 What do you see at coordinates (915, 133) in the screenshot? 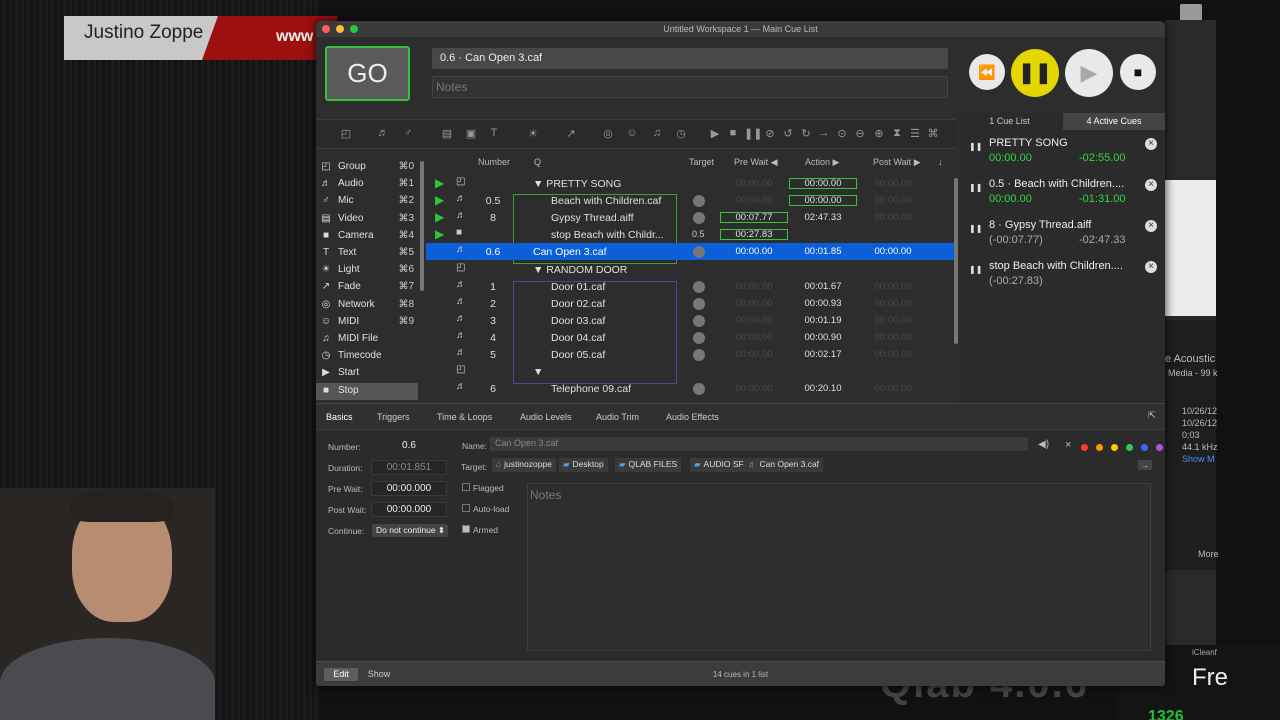
I see `memo-icon: ☰` at bounding box center [915, 133].